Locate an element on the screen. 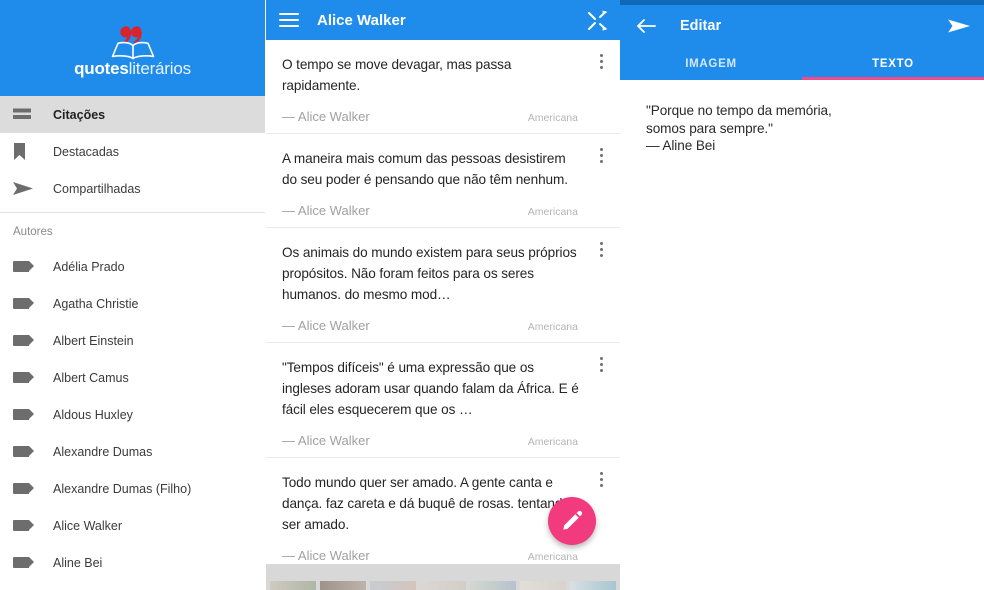  drawer-header: quotesliterários is located at coordinates (132, 48).